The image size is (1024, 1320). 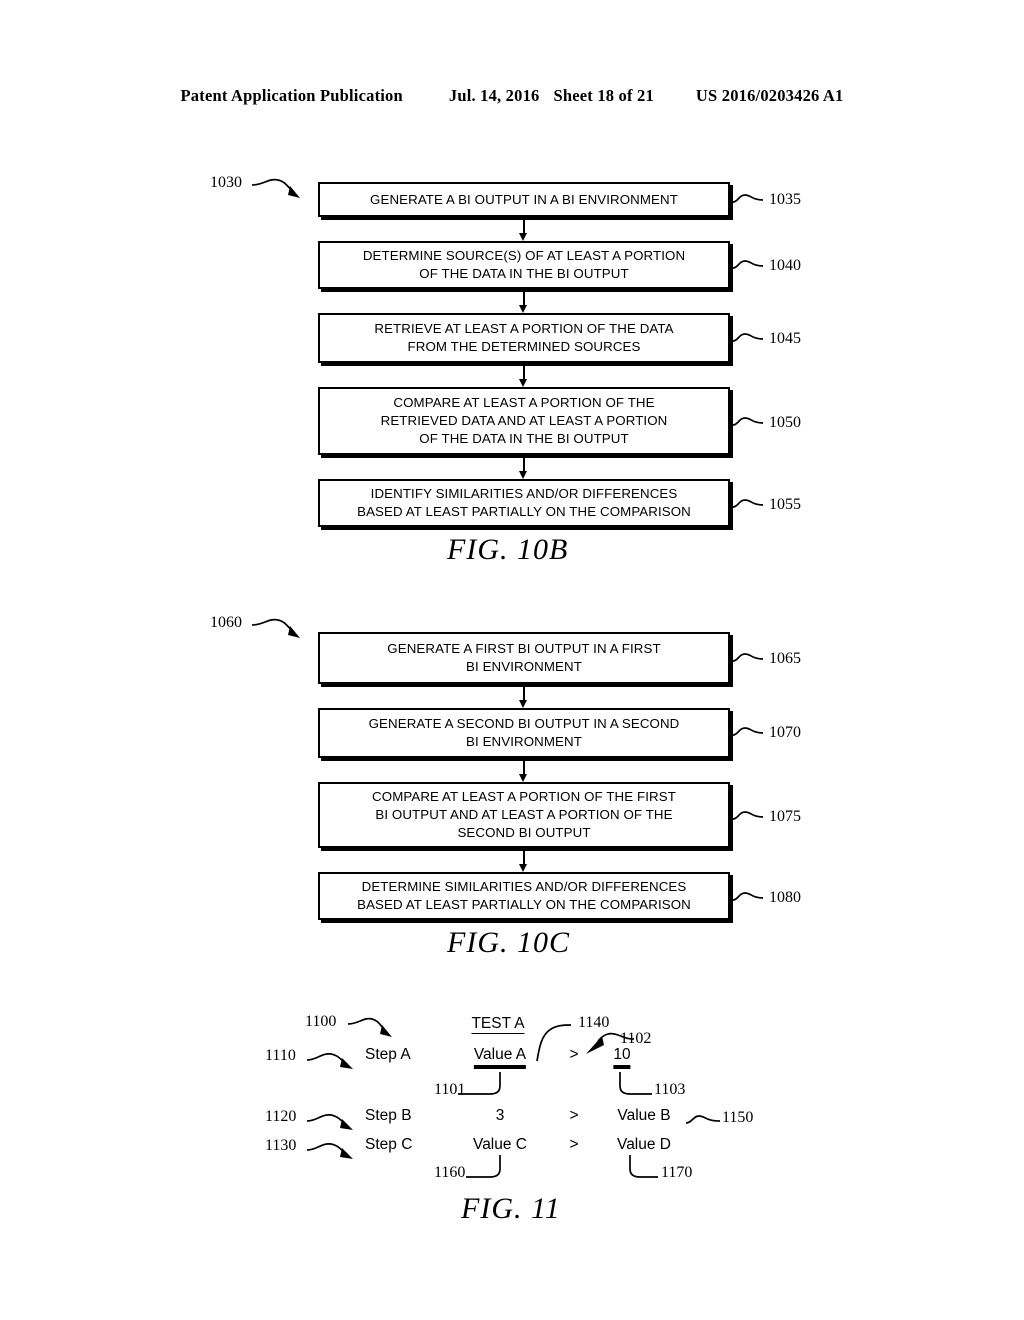 What do you see at coordinates (670, 1089) in the screenshot?
I see `ref-1103: 1103` at bounding box center [670, 1089].